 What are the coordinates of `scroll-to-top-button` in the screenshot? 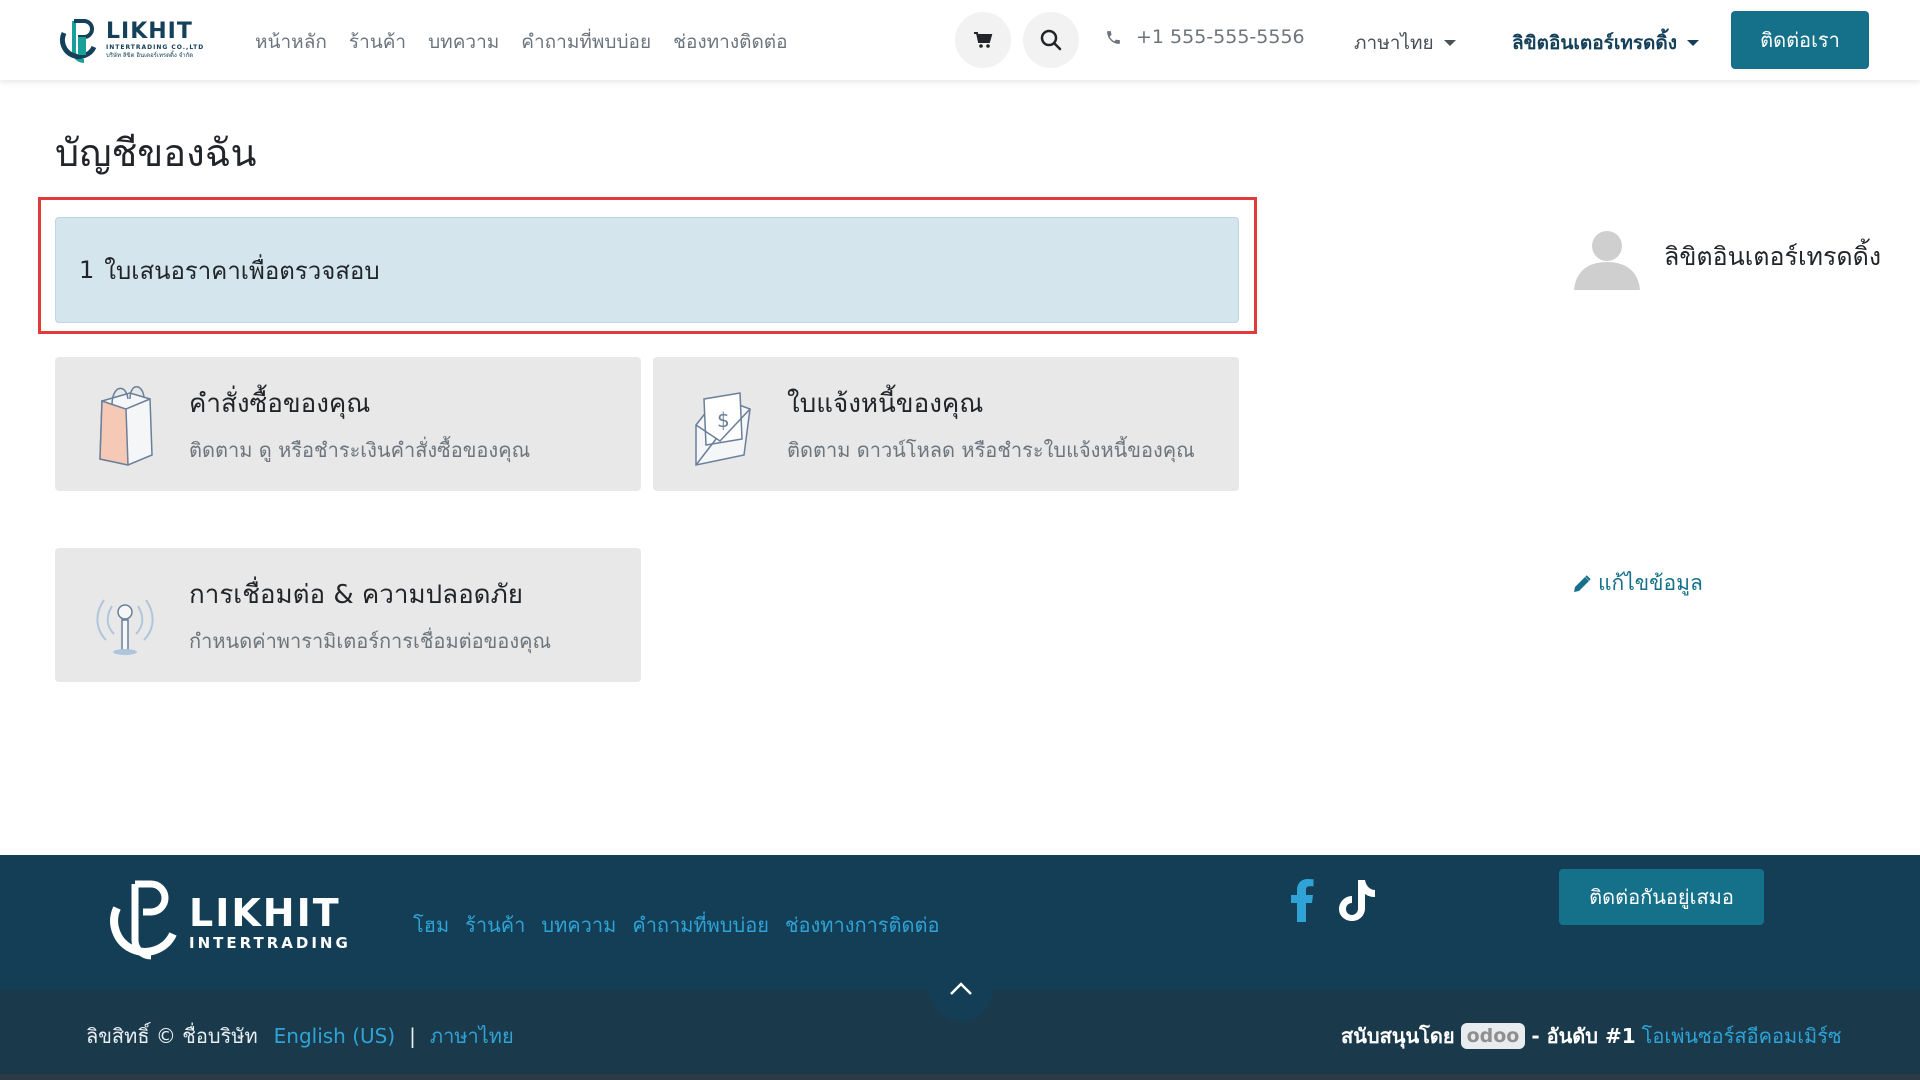 It's located at (961, 989).